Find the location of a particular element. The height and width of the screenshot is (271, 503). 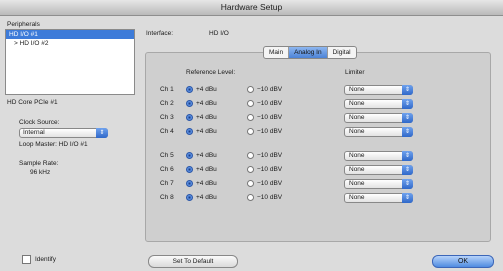

tab-digital: Digital is located at coordinates (342, 52).